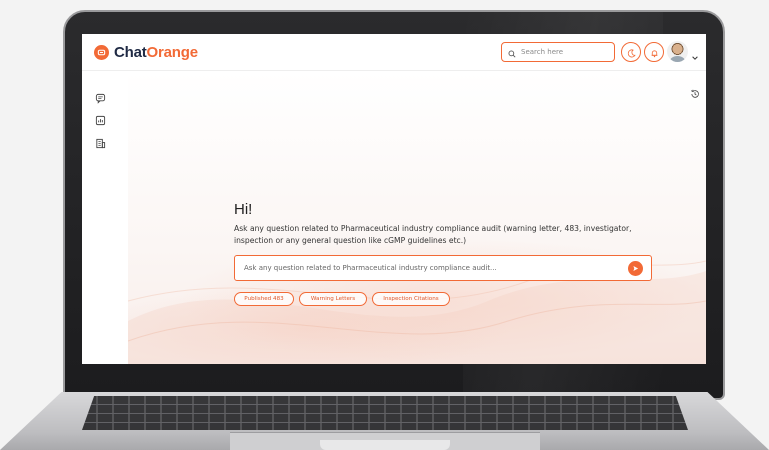 The width and height of the screenshot is (769, 450). Describe the element at coordinates (695, 56) in the screenshot. I see `chevron-down-icon` at that location.